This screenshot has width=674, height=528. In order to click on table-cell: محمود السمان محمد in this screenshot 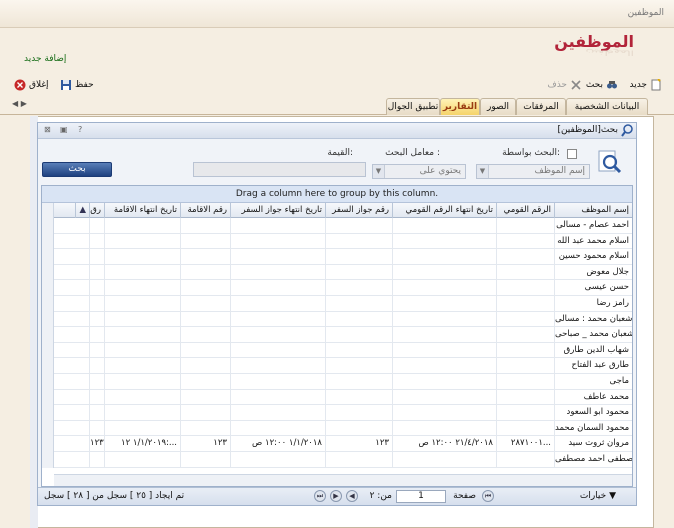, I will do `click(593, 428)`.